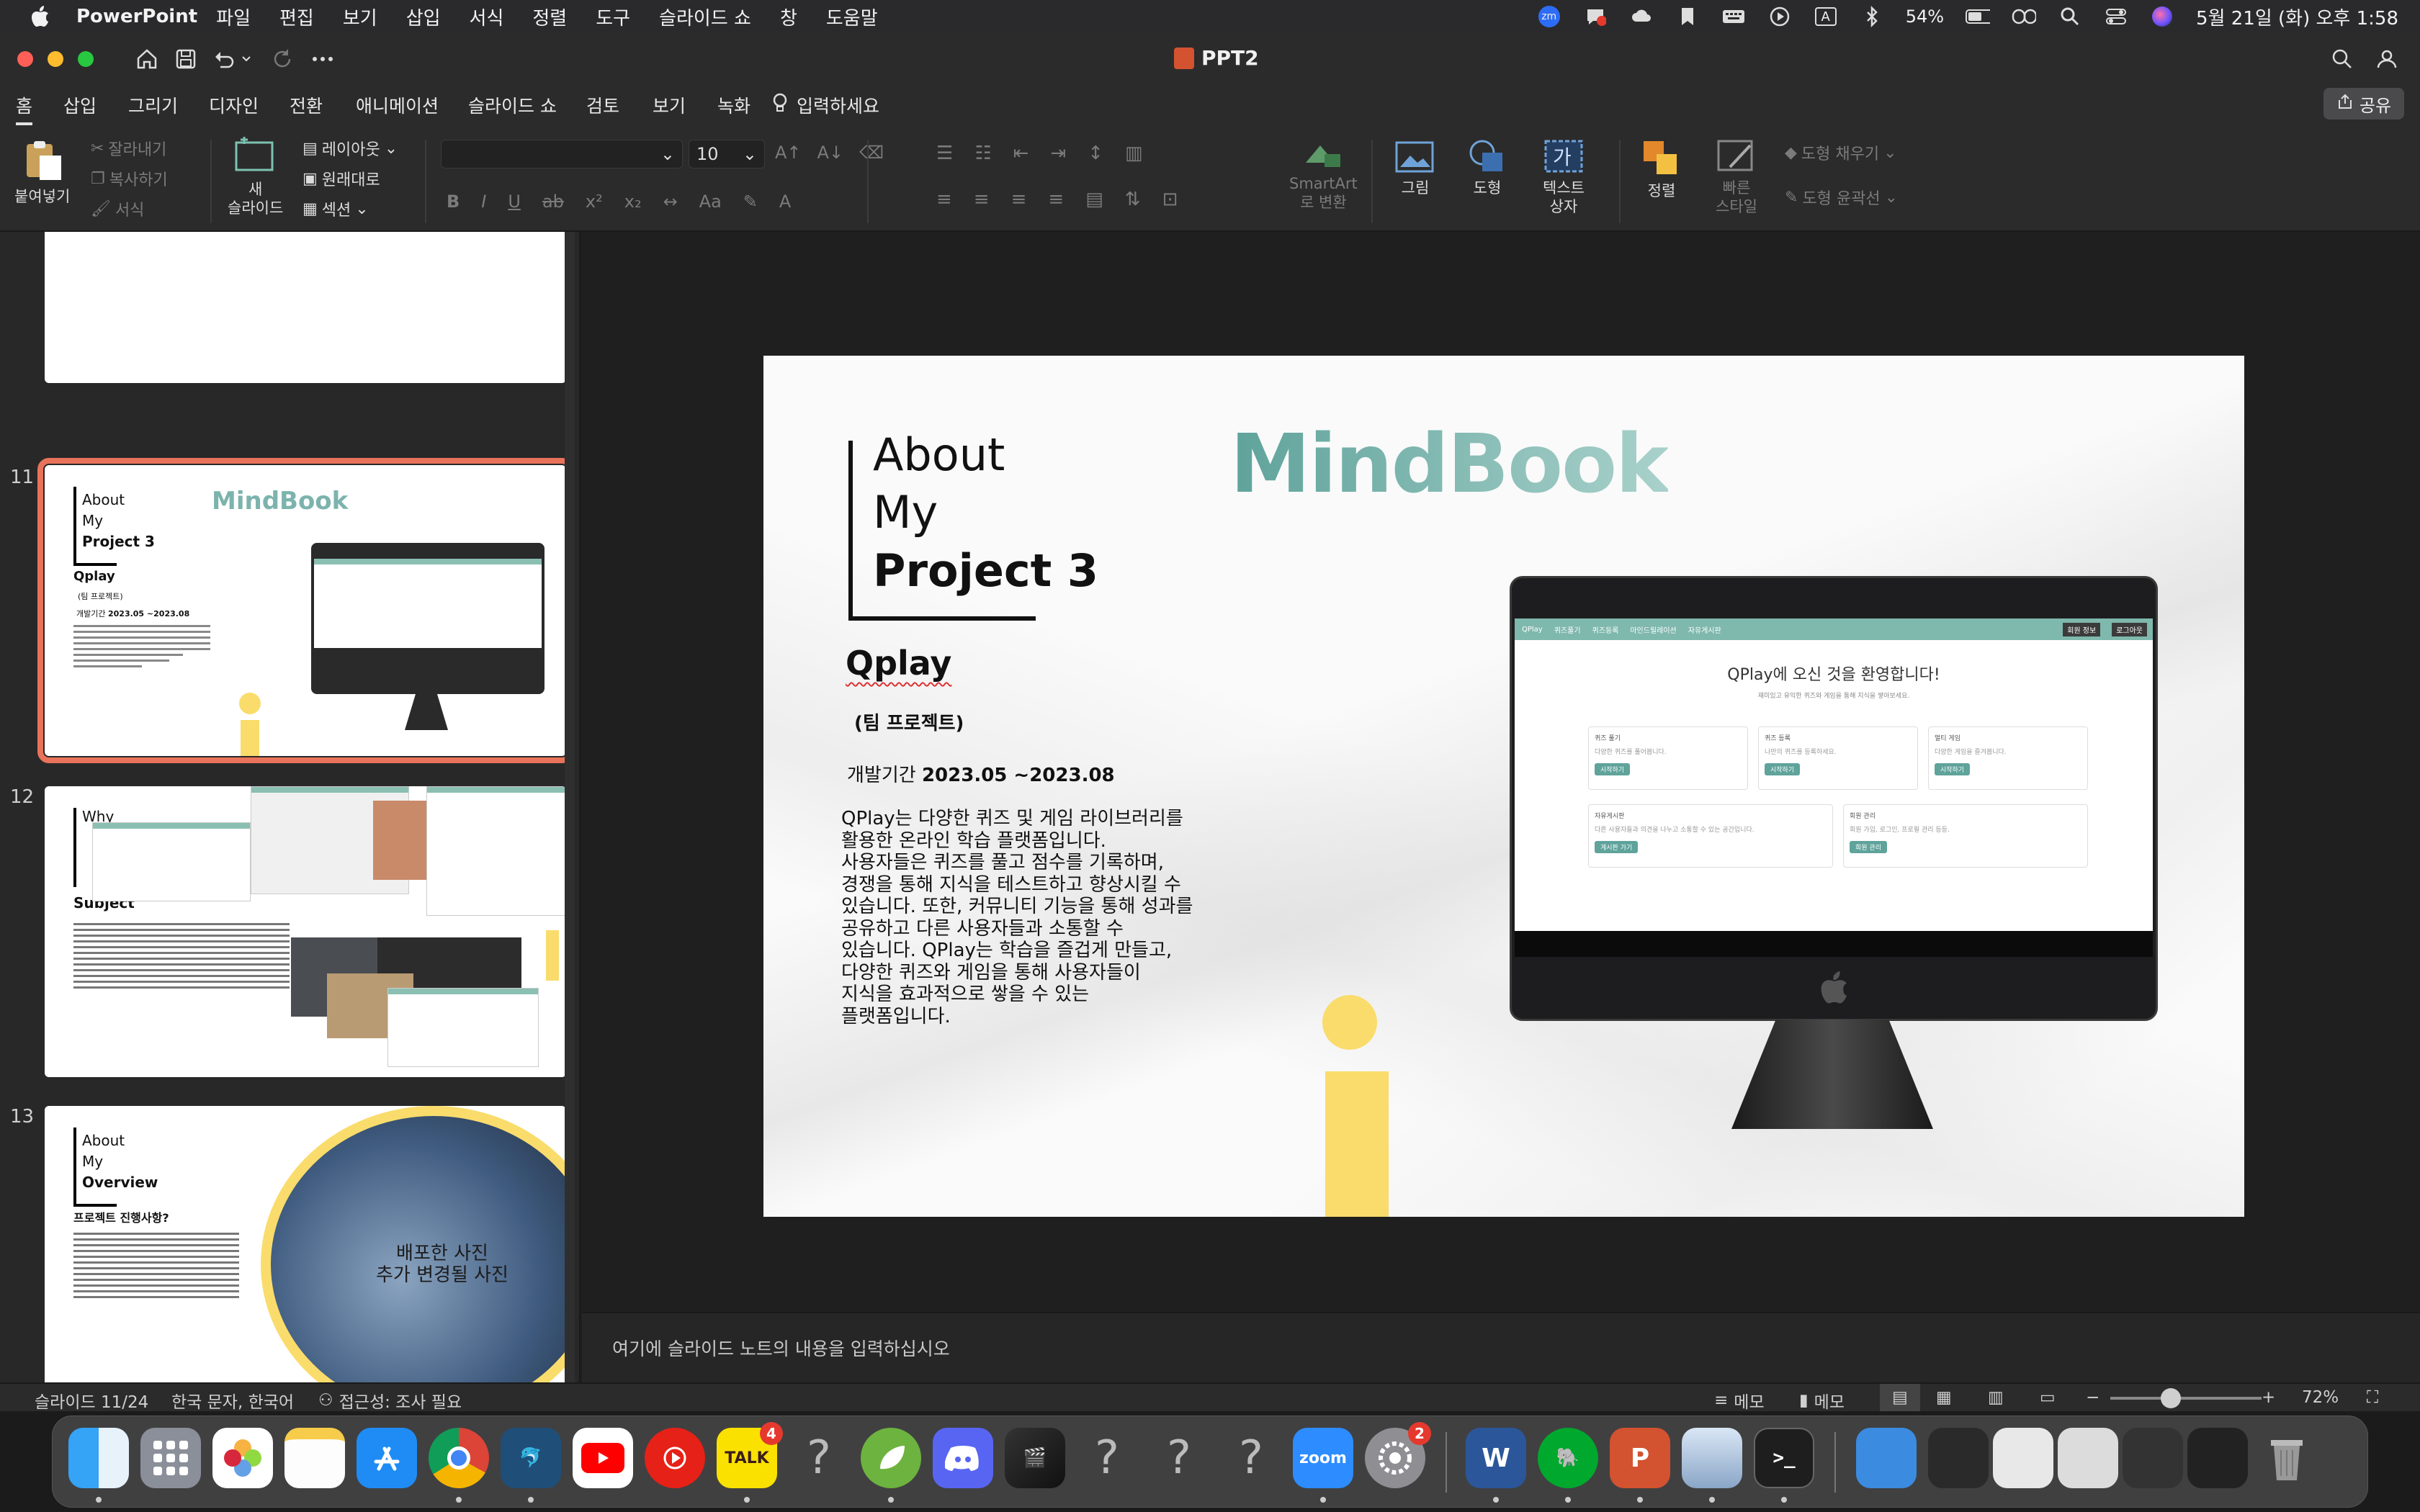 This screenshot has height=1512, width=2420. I want to click on accessibility-button: ⚇ 접근성: 조사 필요, so click(390, 1400).